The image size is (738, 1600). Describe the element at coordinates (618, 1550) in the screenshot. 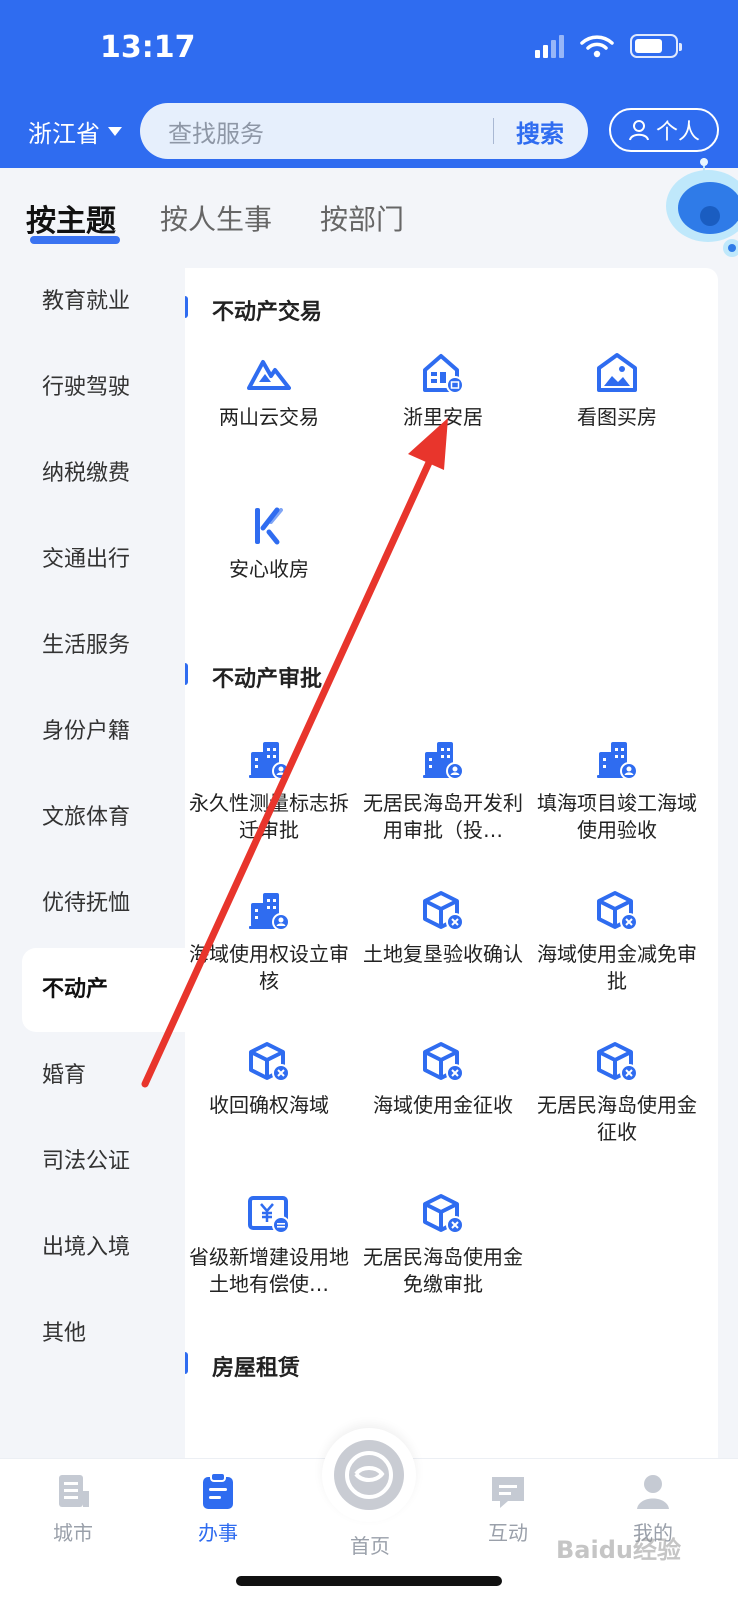

I see `watermark: Baidu经验` at that location.